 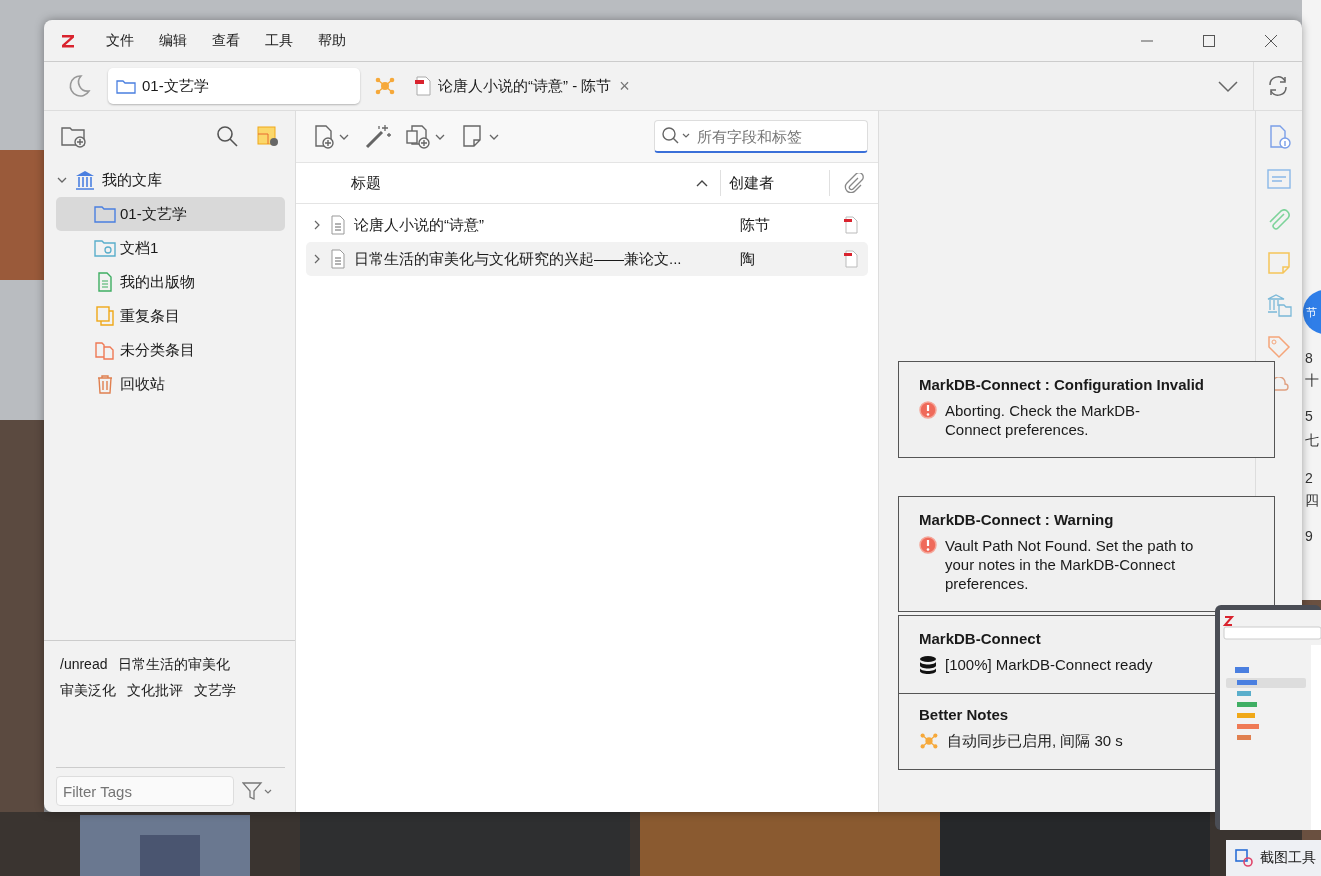 I want to click on notification-message: Aborting. Check the MarkDB-Connect preferences., so click(x=1043, y=420).